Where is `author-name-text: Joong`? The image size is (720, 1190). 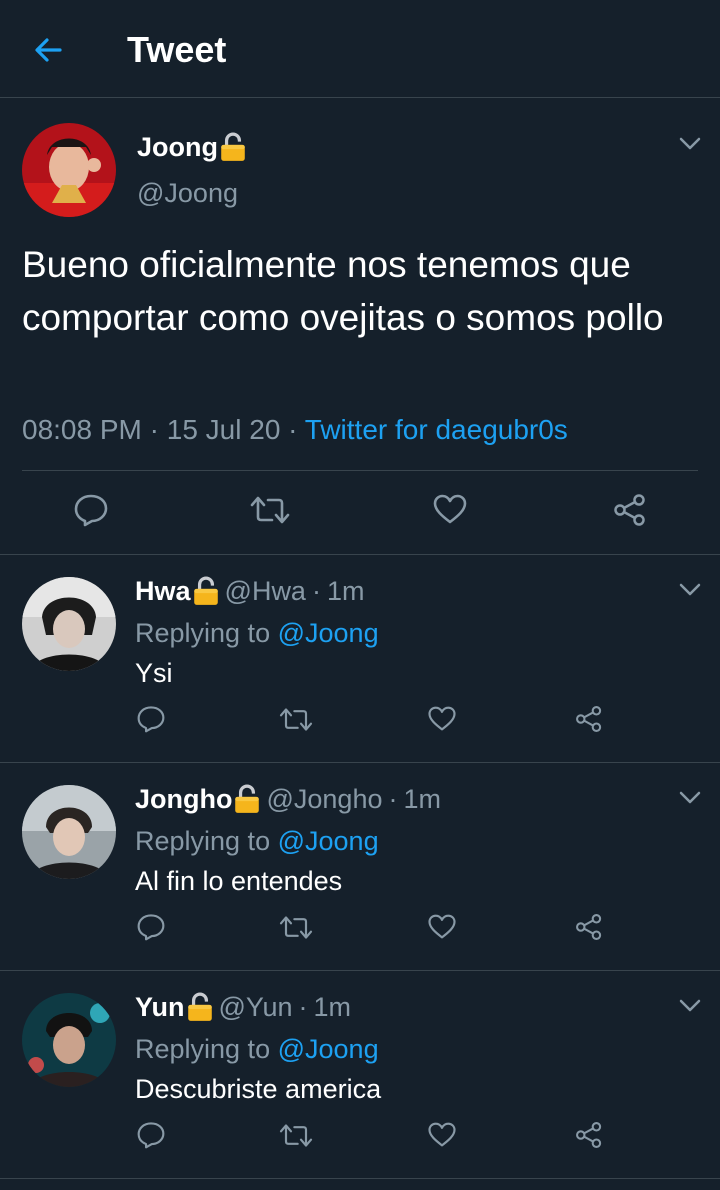
author-name-text: Joong is located at coordinates (177, 147).